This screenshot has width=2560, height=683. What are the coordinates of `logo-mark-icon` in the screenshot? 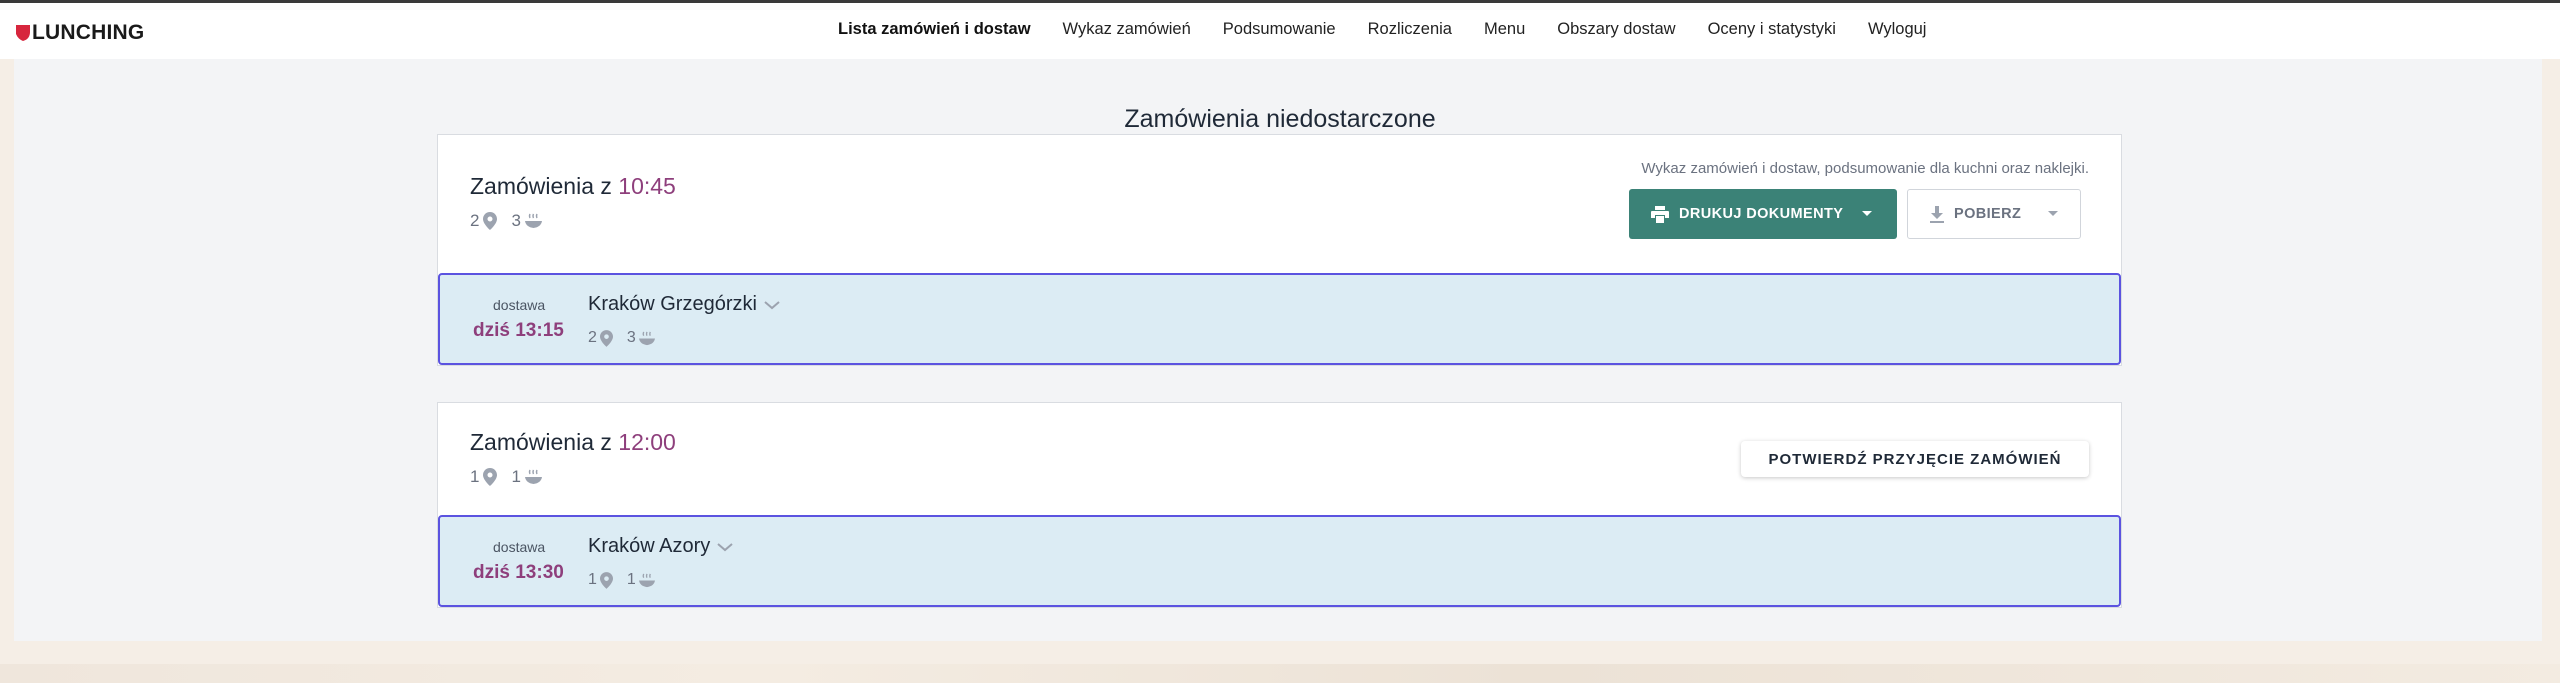 It's located at (23, 33).